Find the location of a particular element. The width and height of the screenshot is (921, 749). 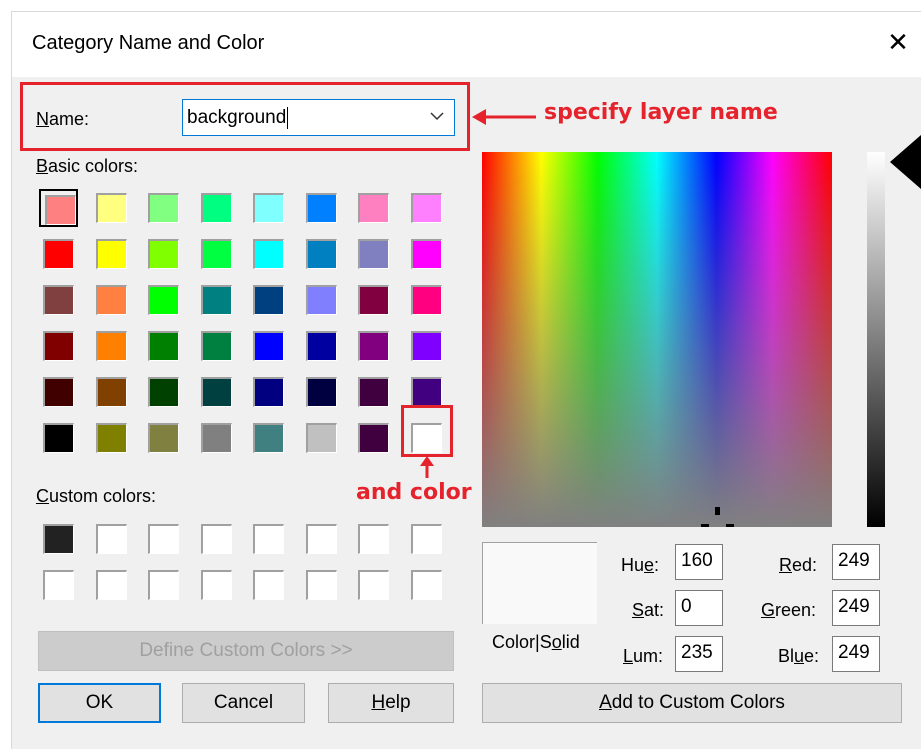

name-highlight-box is located at coordinates (245, 116).